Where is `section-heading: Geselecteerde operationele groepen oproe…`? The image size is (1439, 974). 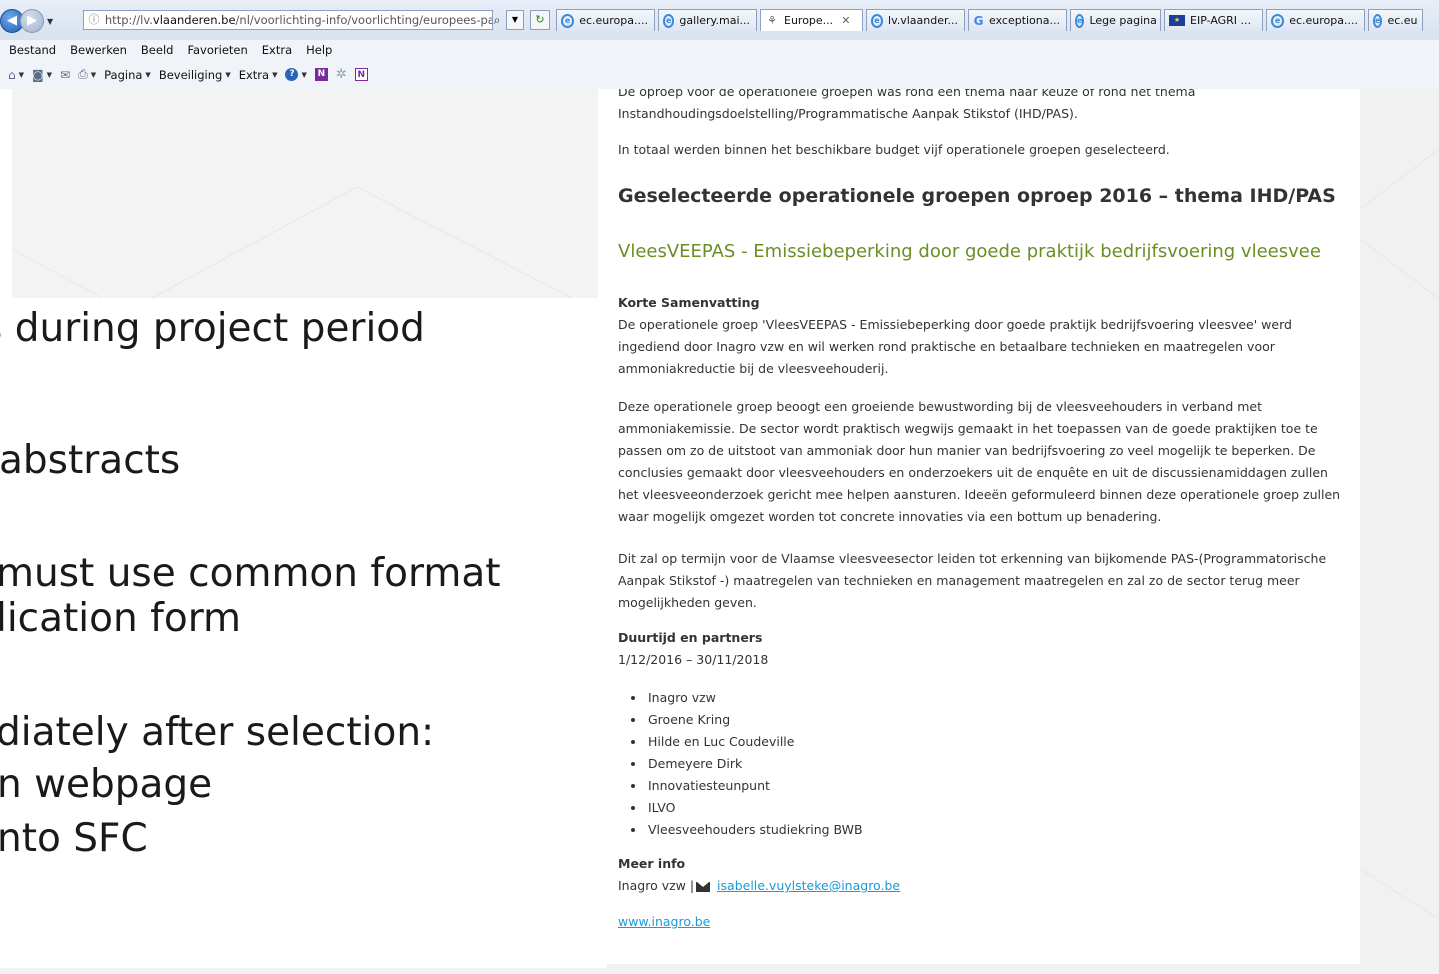 section-heading: Geselecteerde operationele groepen oproe… is located at coordinates (977, 196).